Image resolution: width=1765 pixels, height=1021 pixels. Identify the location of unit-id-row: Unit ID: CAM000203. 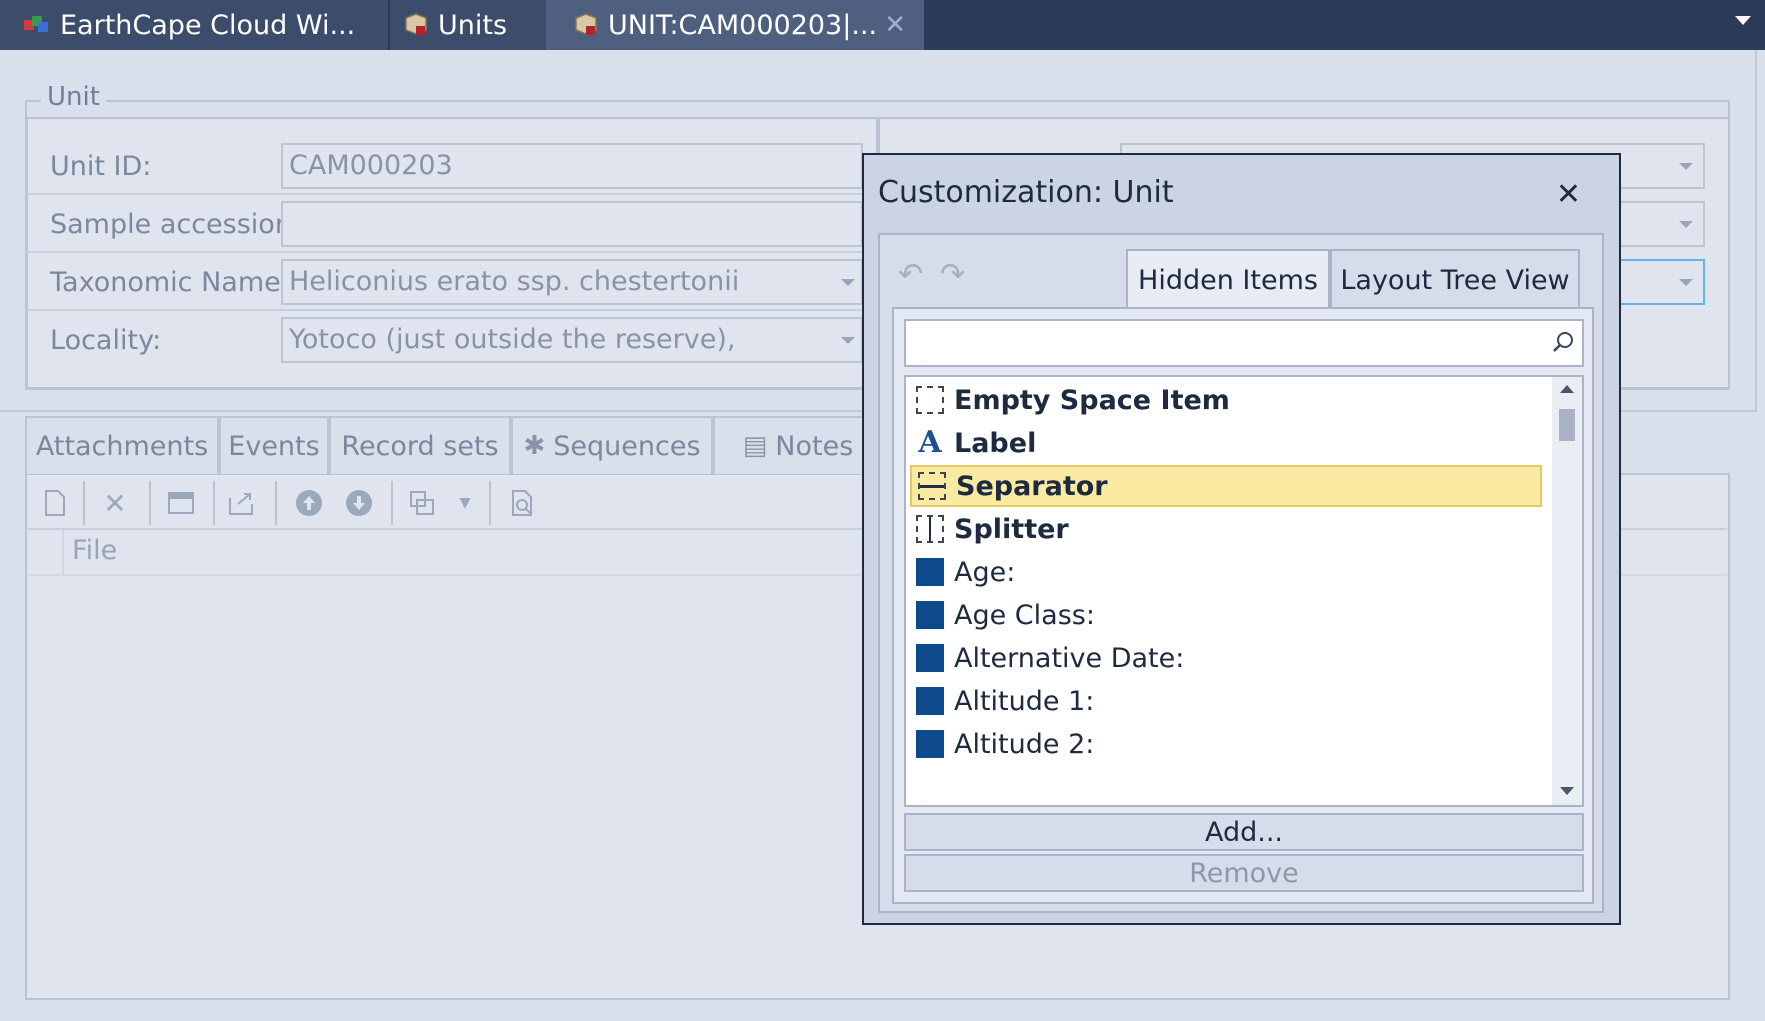
(451, 166).